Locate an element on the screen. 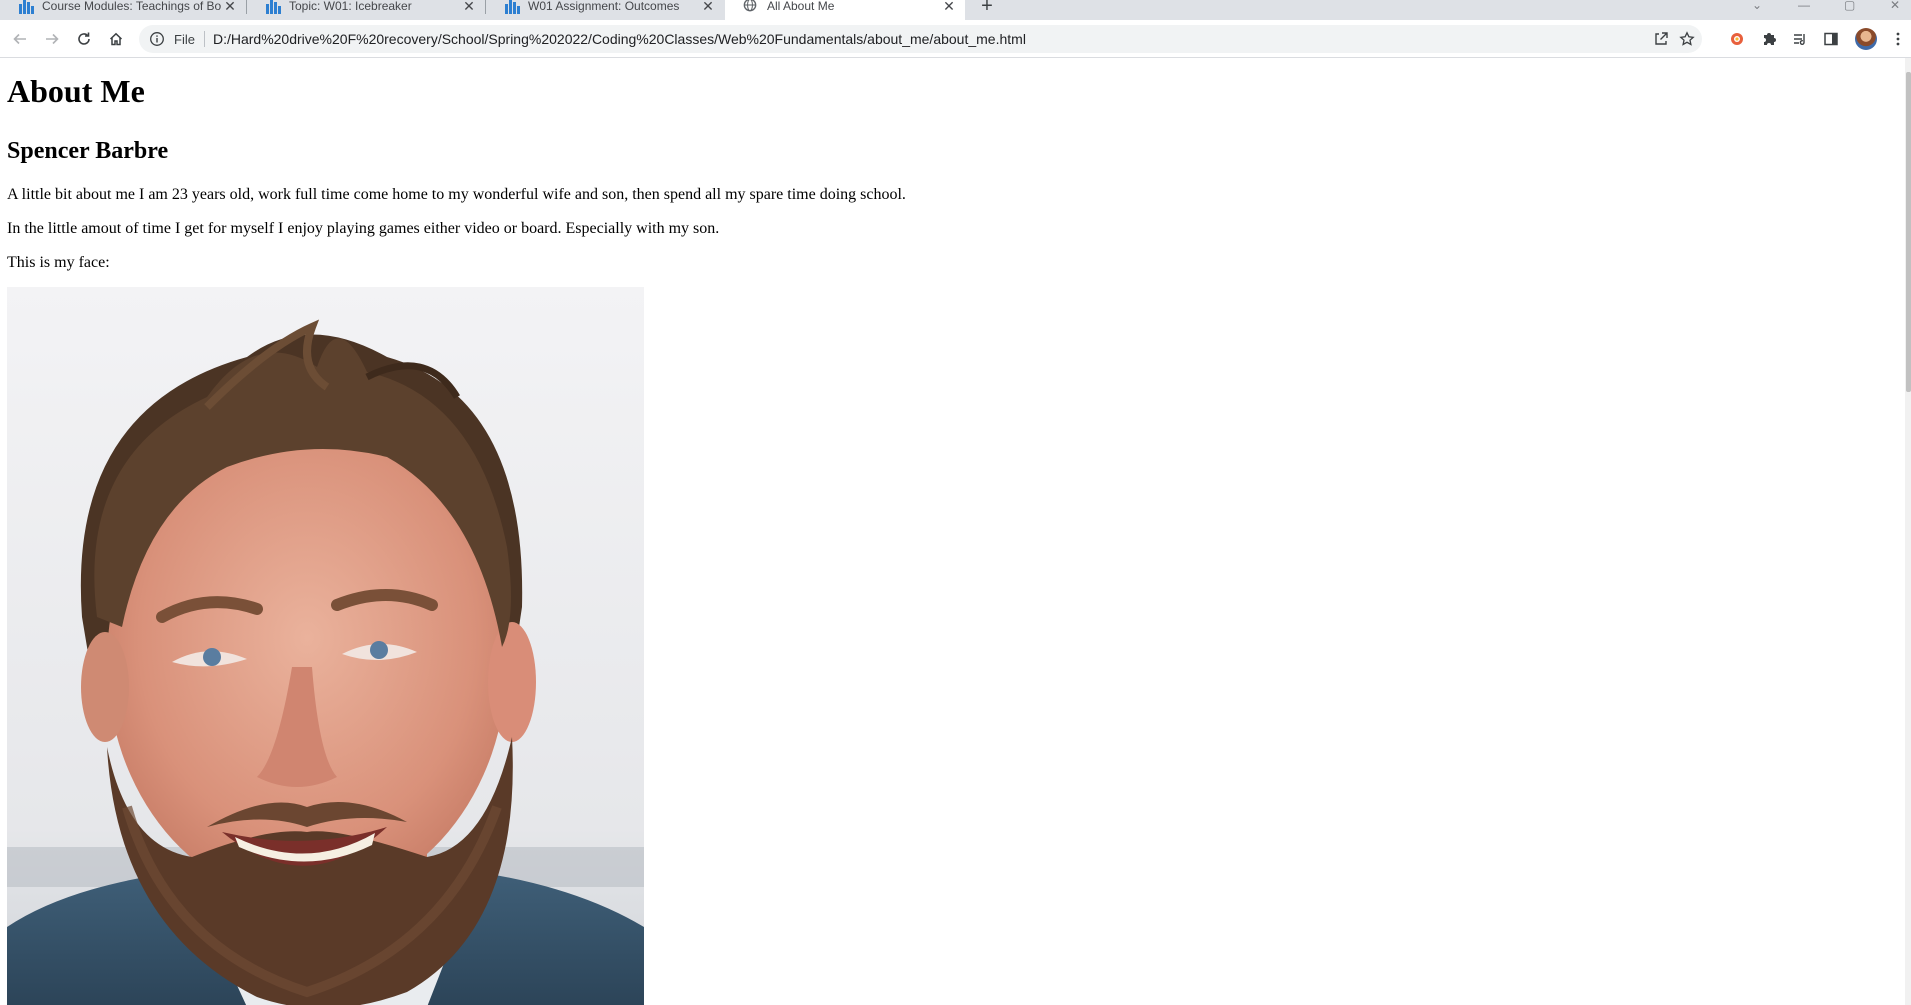  page-subheading: Spencer Barbre is located at coordinates (88, 151).